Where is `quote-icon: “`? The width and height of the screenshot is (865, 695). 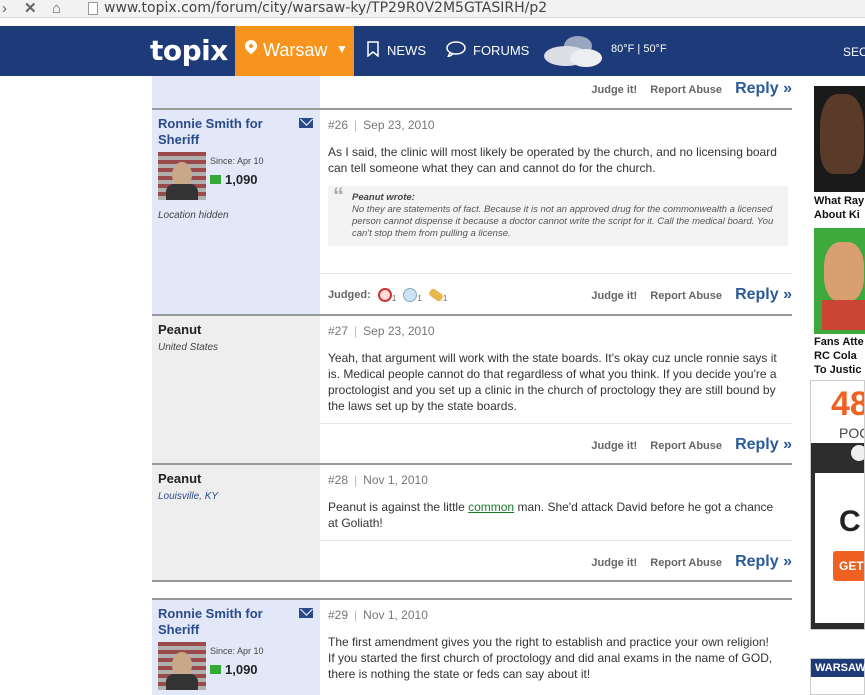 quote-icon: “ is located at coordinates (338, 195).